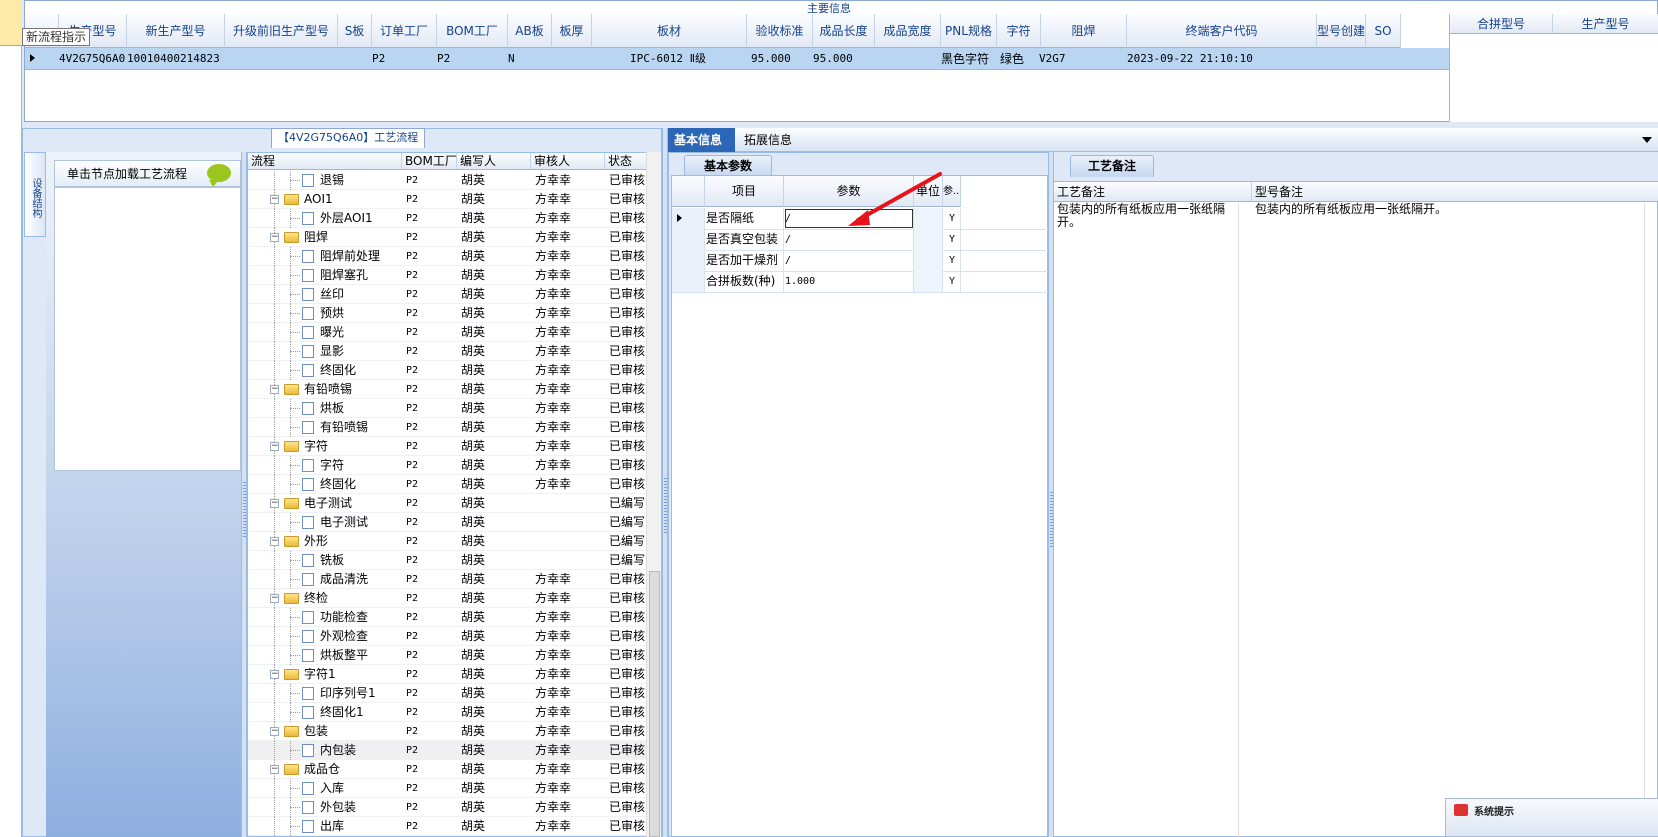  What do you see at coordinates (701, 140) in the screenshot?
I see `tab-basic-info: 基本信息` at bounding box center [701, 140].